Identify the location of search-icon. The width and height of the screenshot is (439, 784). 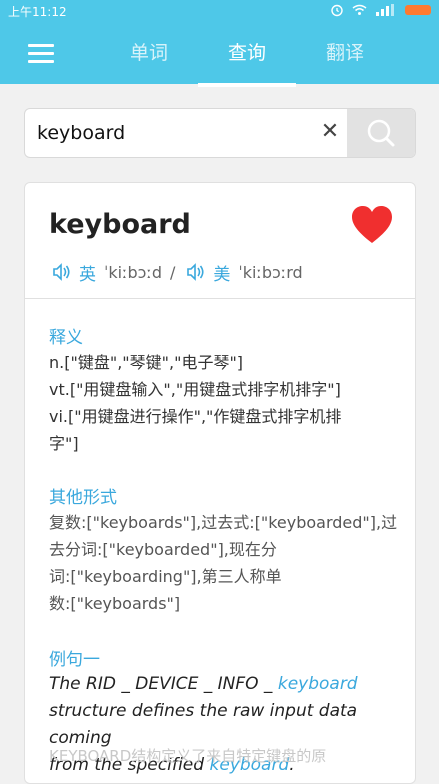
(381, 133).